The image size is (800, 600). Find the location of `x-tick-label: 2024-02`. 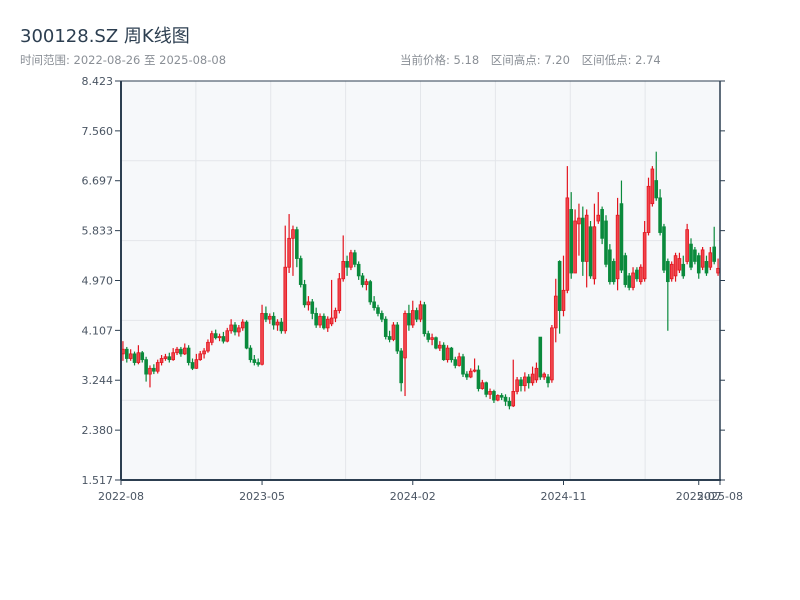

x-tick-label: 2024-02 is located at coordinates (413, 496).